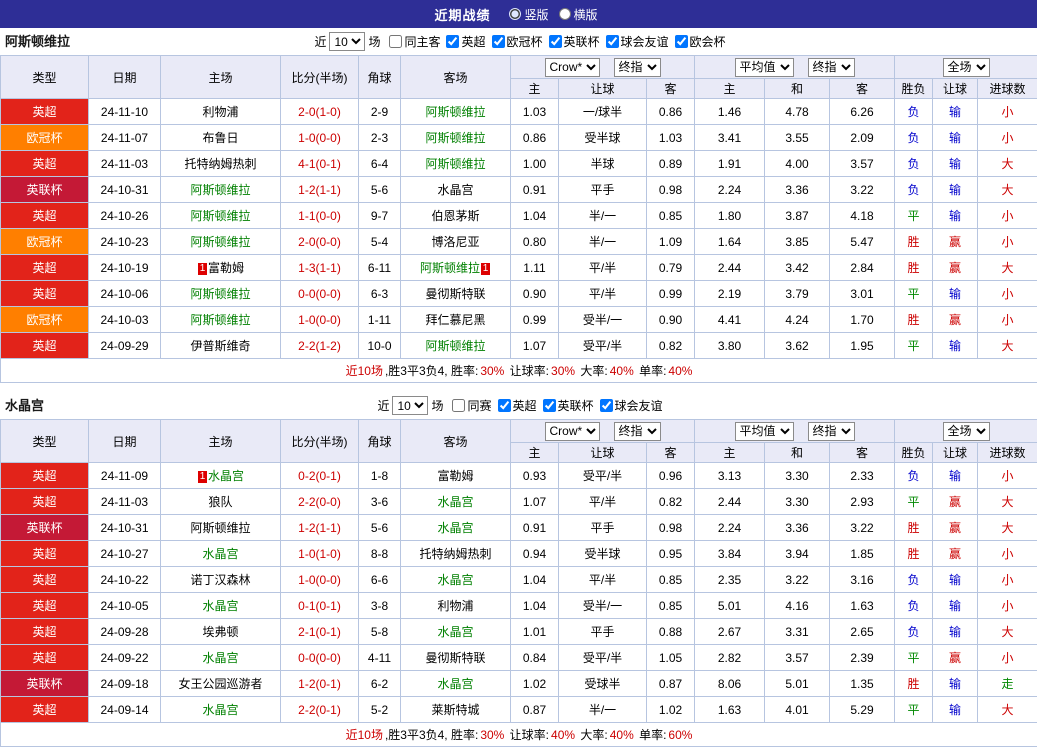  Describe the element at coordinates (221, 138) in the screenshot. I see `home-team: 布鲁日` at that location.